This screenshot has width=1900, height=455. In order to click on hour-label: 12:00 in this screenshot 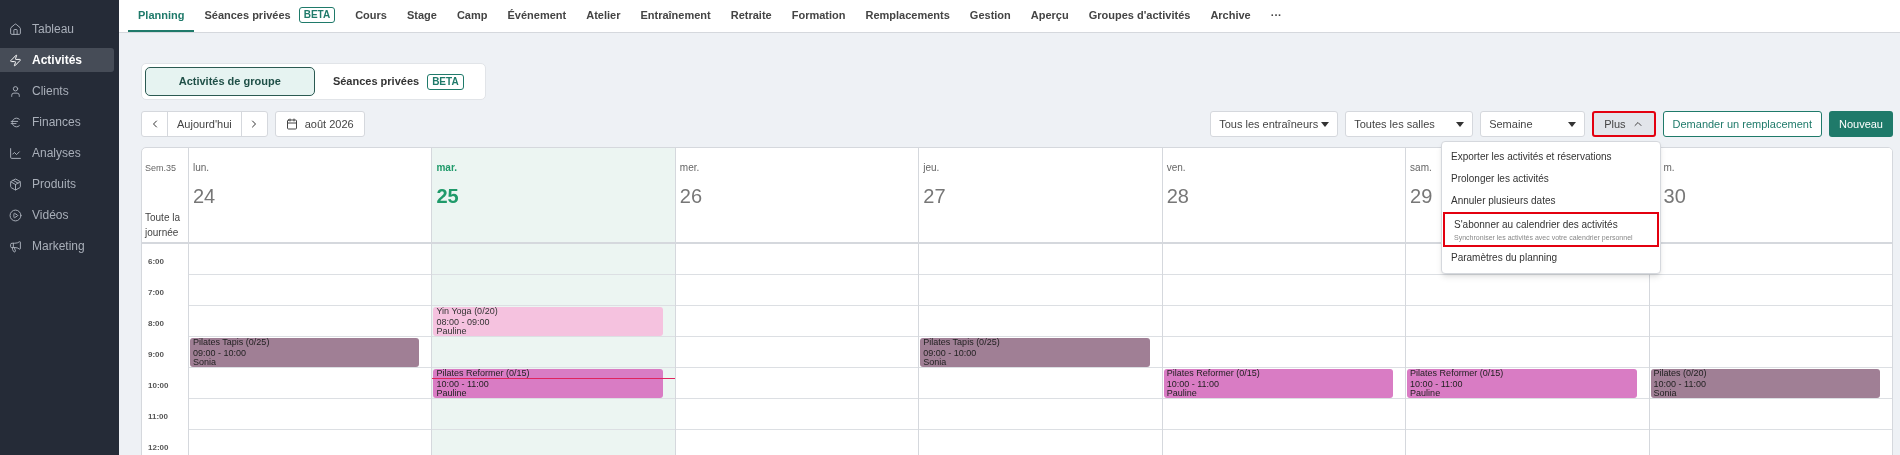, I will do `click(158, 447)`.